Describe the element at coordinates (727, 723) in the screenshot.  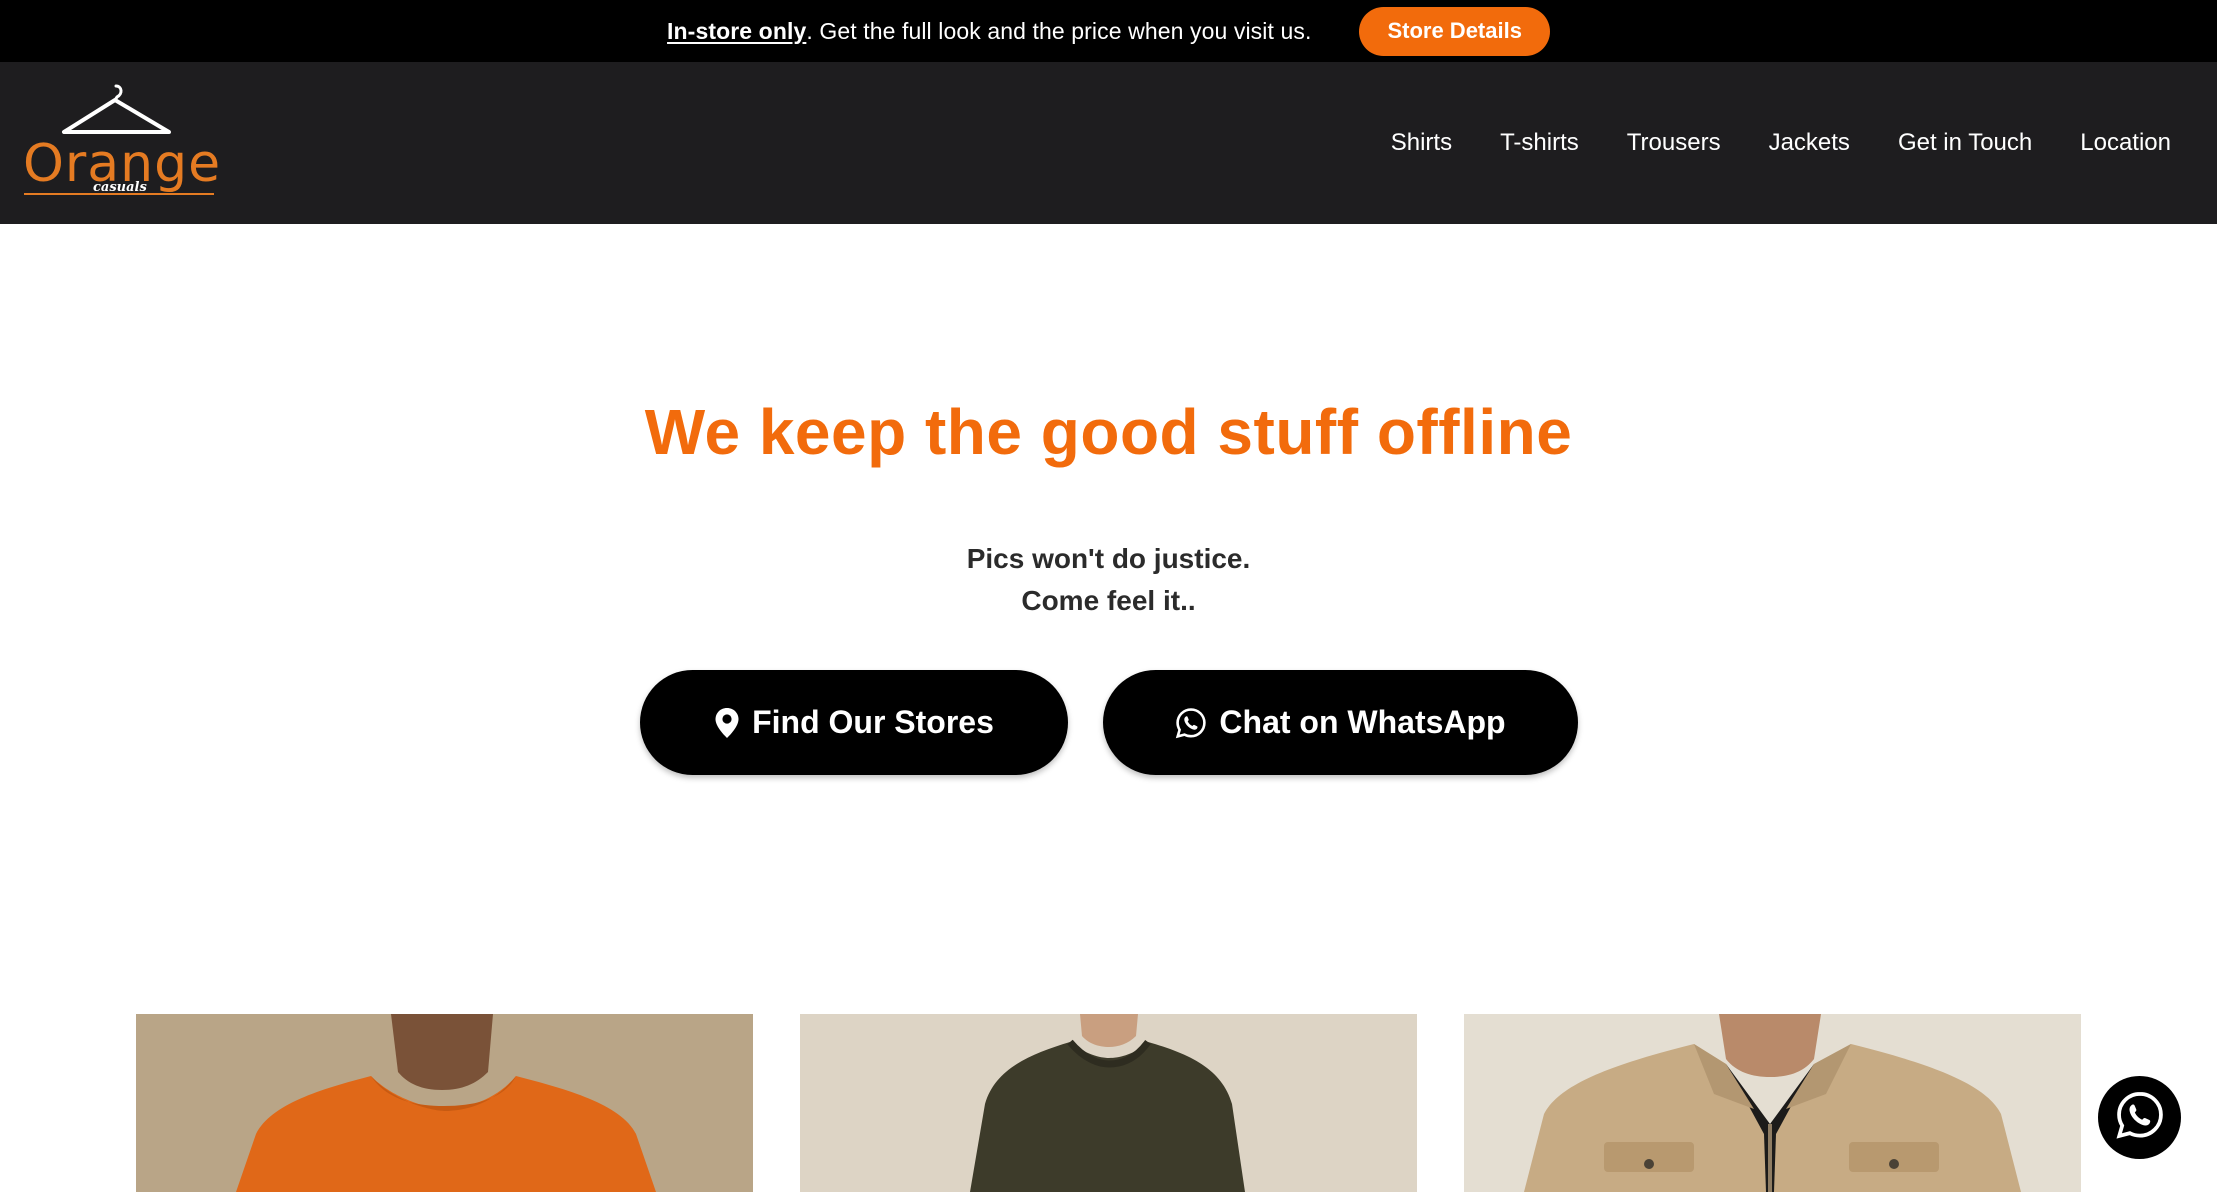
I see `map-pin-icon` at that location.